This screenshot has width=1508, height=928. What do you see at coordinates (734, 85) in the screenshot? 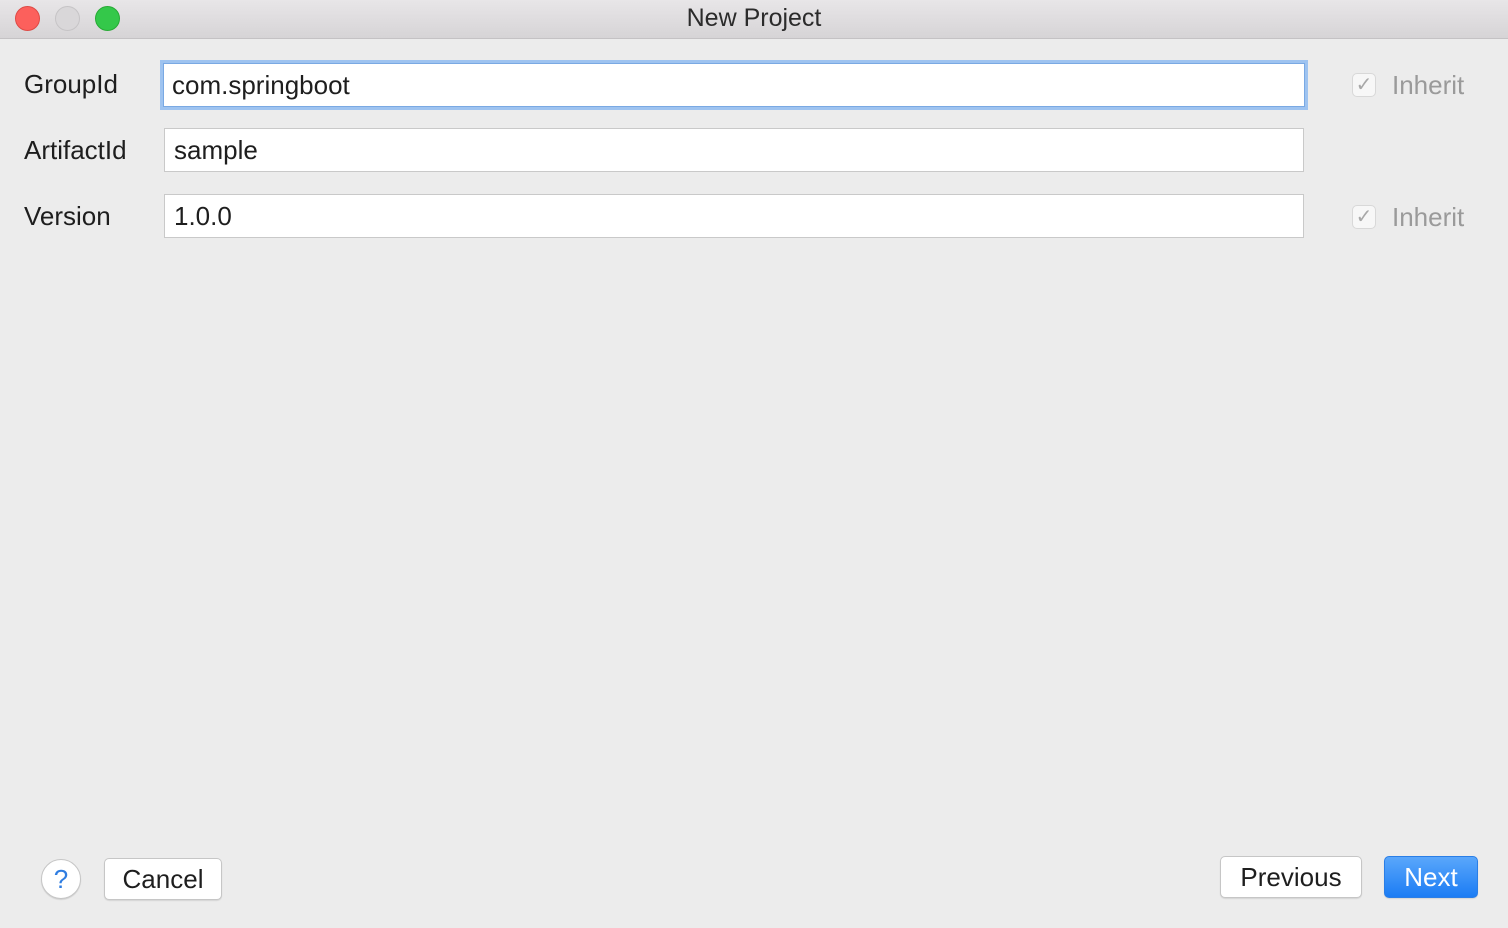
I see `group-id-input` at bounding box center [734, 85].